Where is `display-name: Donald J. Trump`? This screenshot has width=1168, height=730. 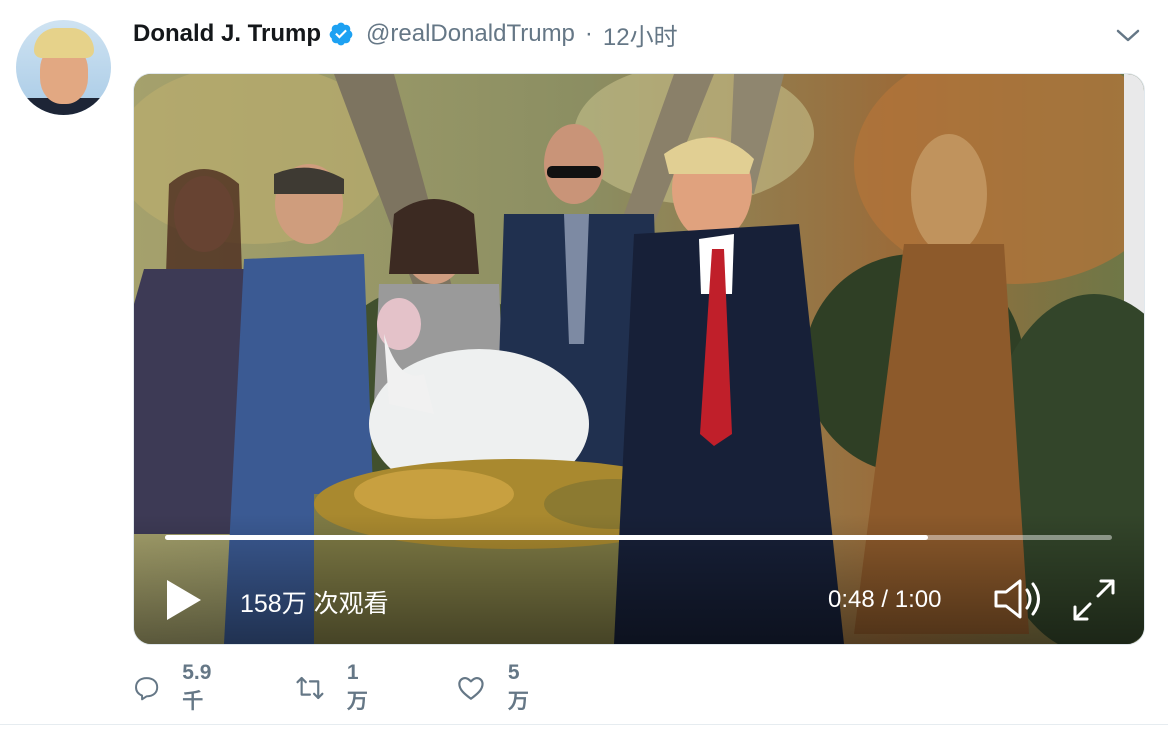 display-name: Donald J. Trump is located at coordinates (227, 34).